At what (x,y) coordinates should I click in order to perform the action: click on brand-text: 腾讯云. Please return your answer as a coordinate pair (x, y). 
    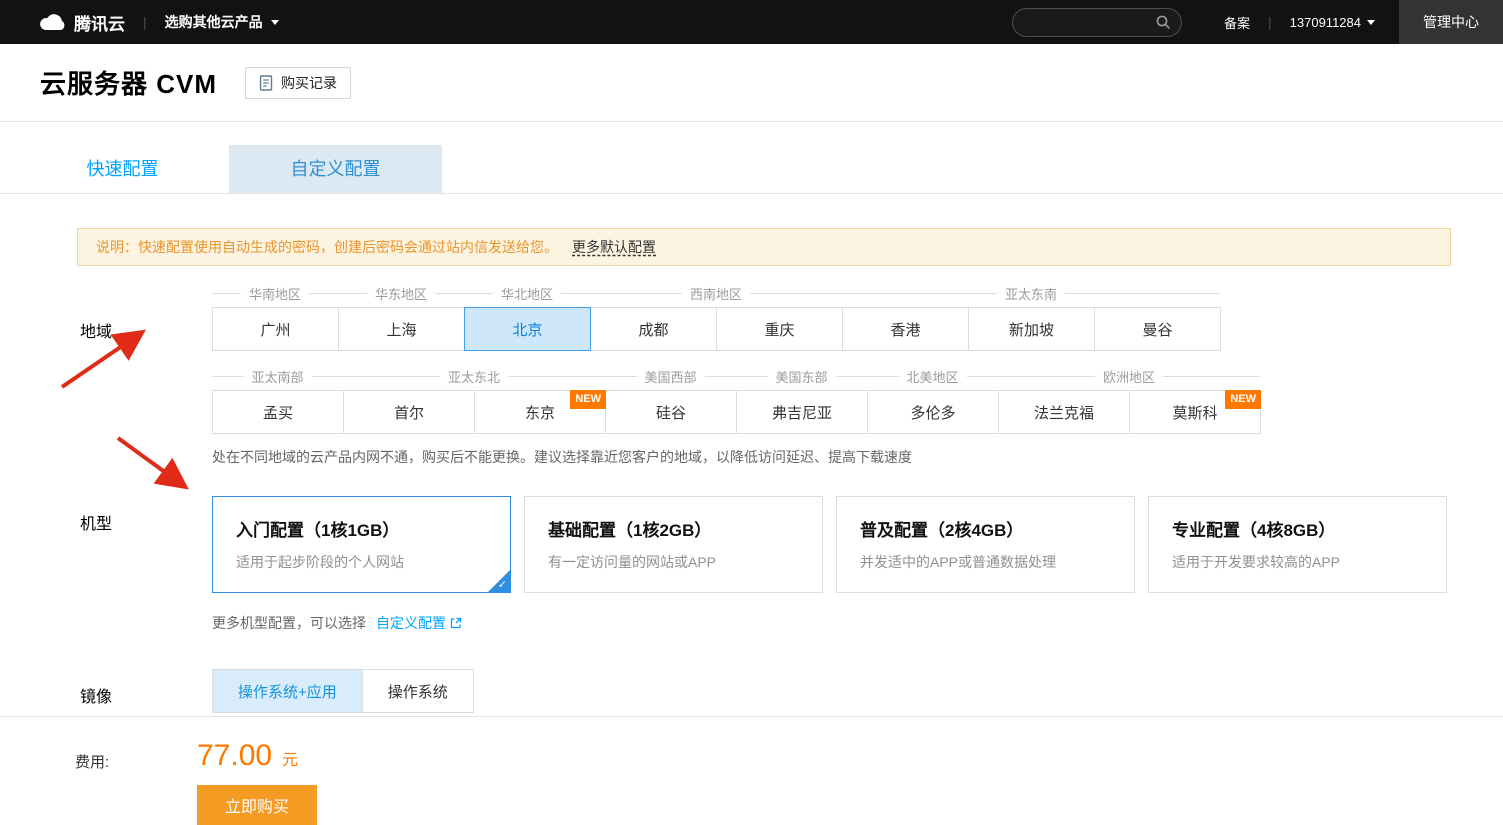
    Looking at the image, I should click on (99, 24).